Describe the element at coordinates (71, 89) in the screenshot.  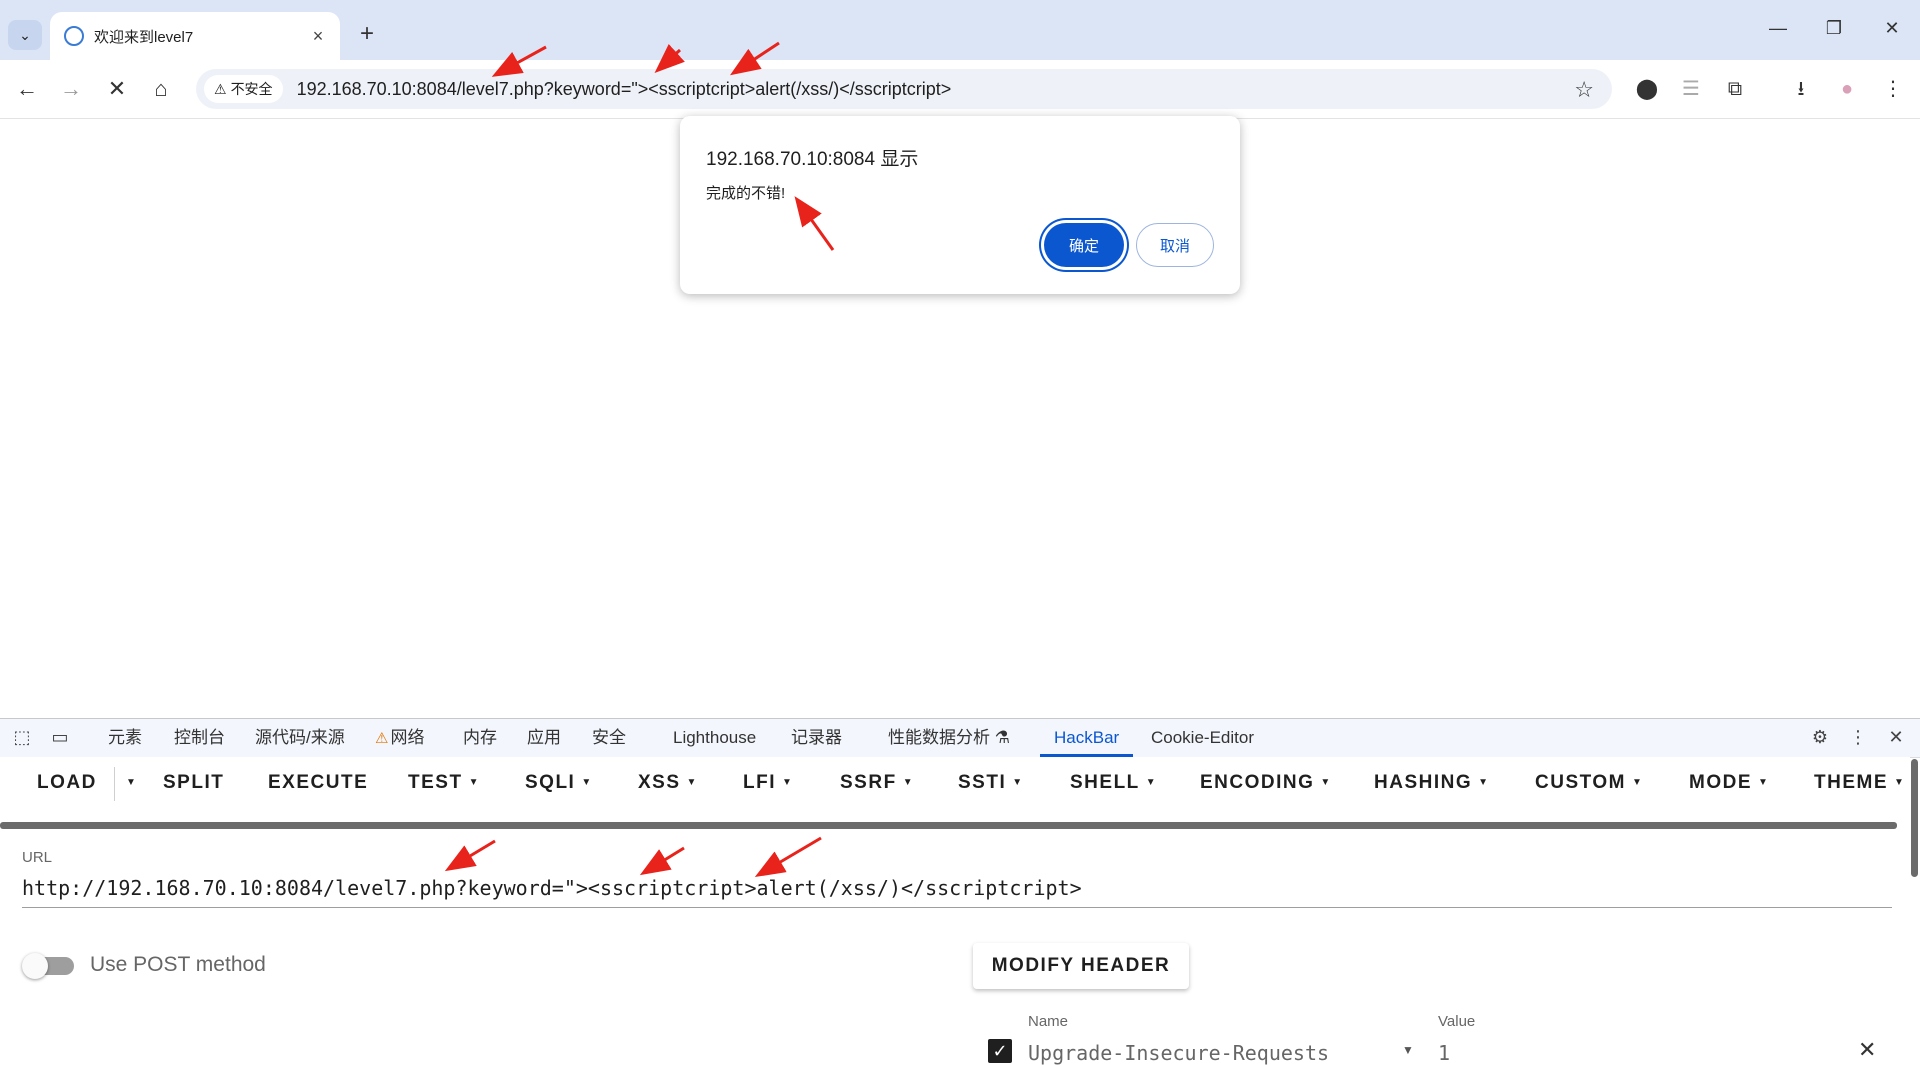
I see `forward-button: →` at that location.